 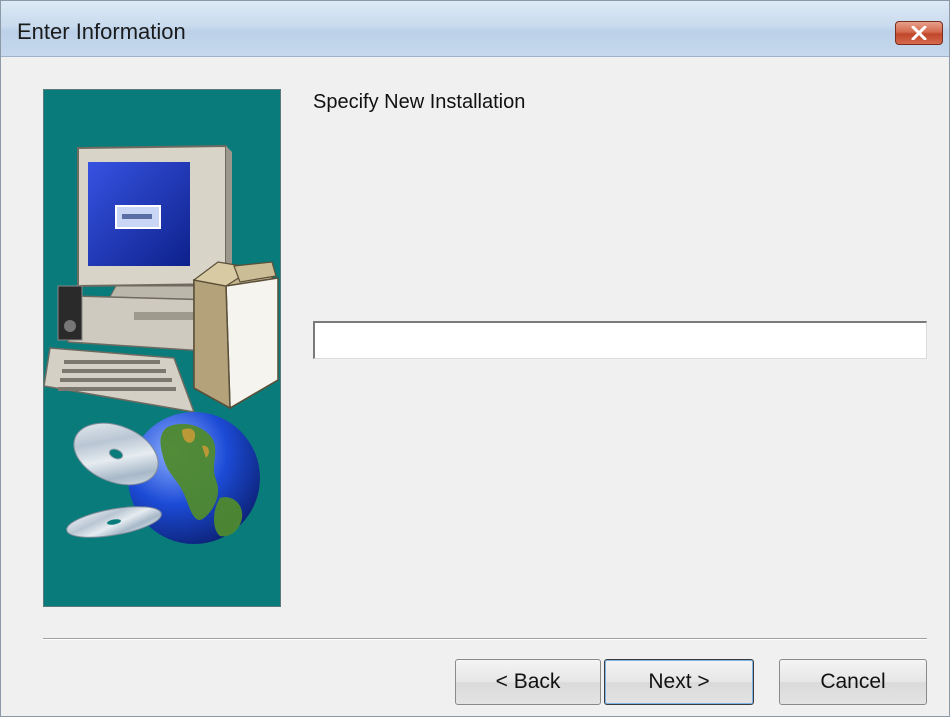 What do you see at coordinates (620, 340) in the screenshot?
I see `installation-name-input` at bounding box center [620, 340].